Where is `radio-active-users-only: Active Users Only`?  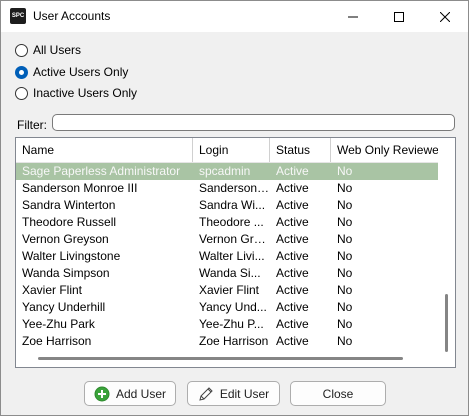 radio-active-users-only: Active Users Only is located at coordinates (71, 72).